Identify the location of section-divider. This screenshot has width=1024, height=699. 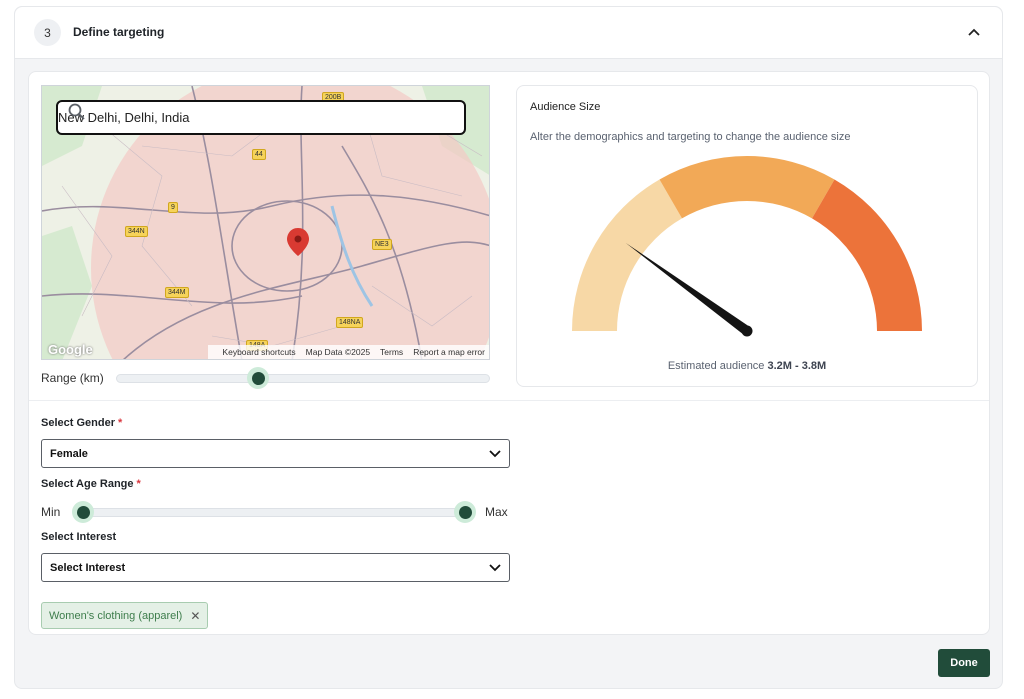
(509, 400).